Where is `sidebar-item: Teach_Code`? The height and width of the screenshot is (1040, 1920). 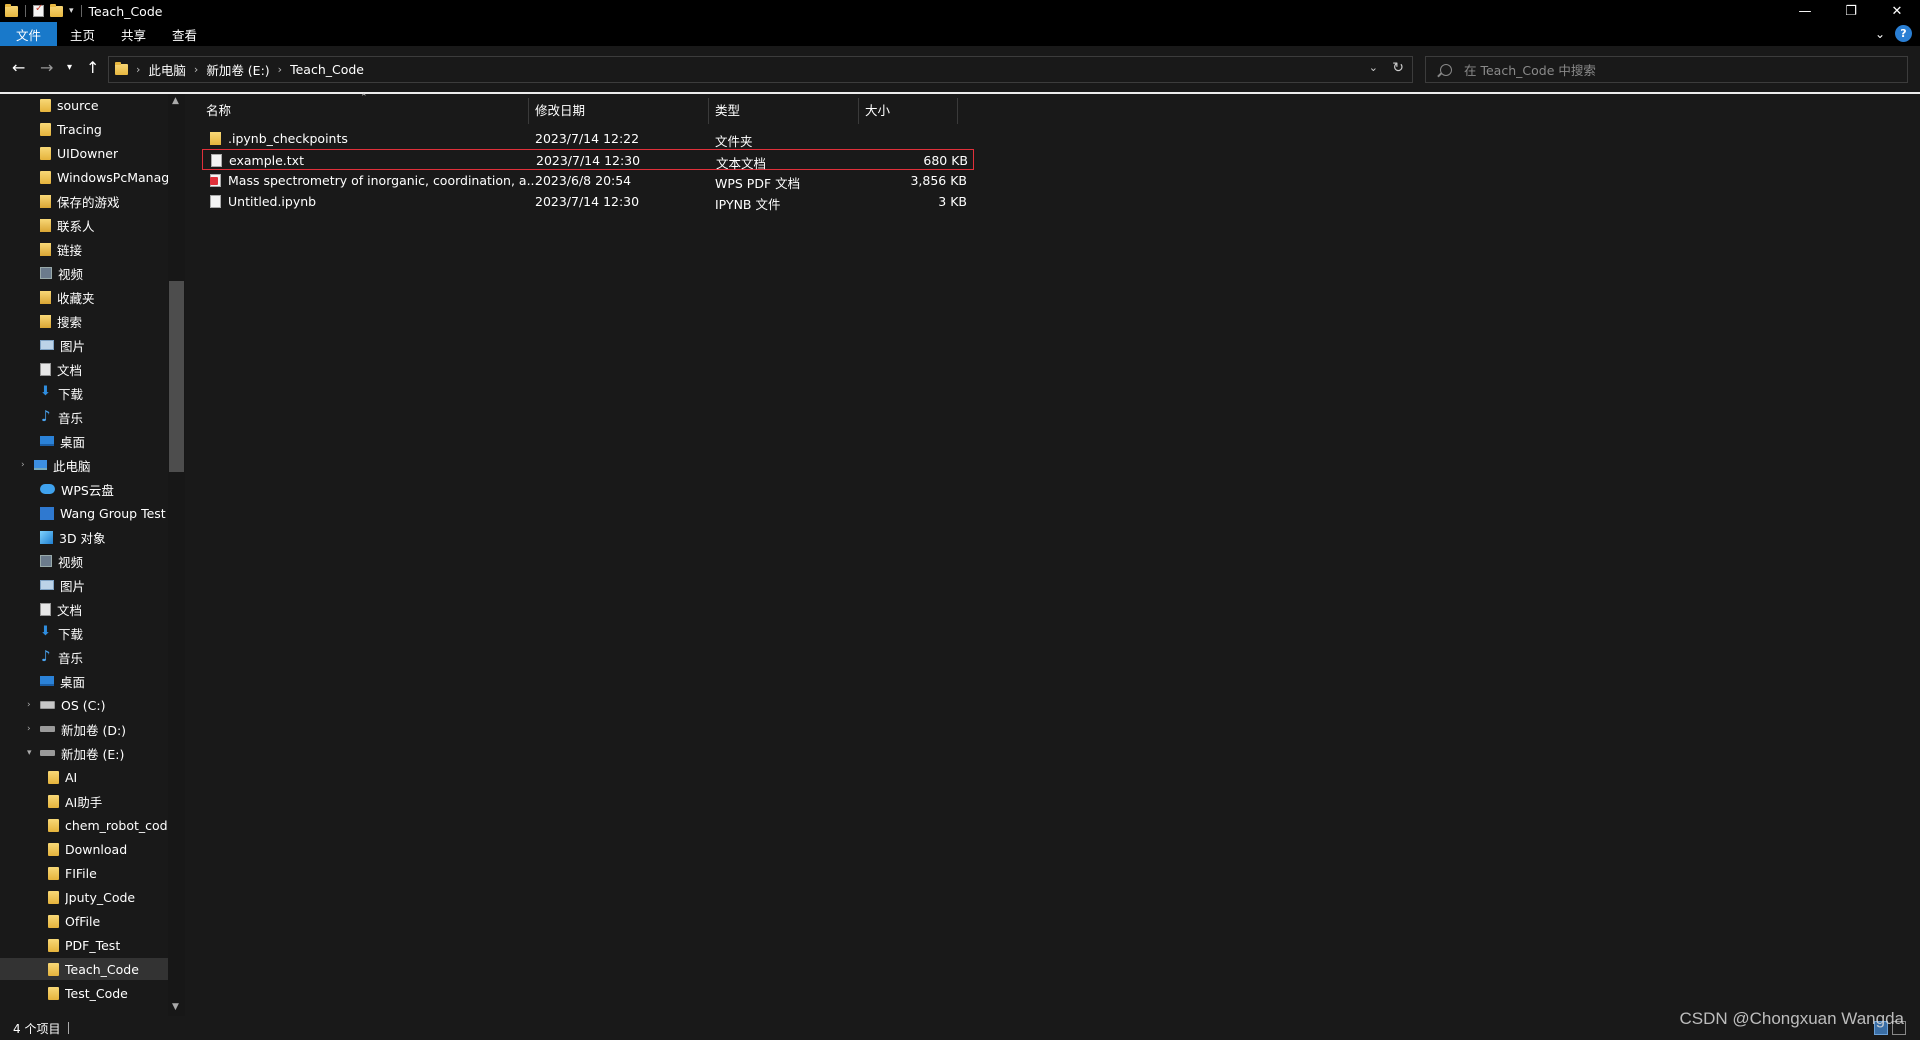
sidebar-item: Teach_Code is located at coordinates (84, 969).